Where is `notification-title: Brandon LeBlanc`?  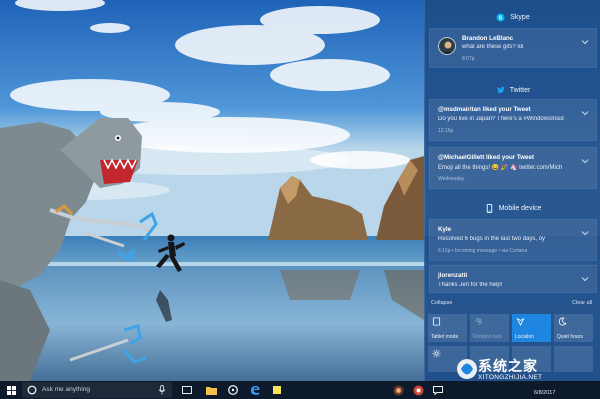 notification-title: Brandon LeBlanc is located at coordinates (488, 38).